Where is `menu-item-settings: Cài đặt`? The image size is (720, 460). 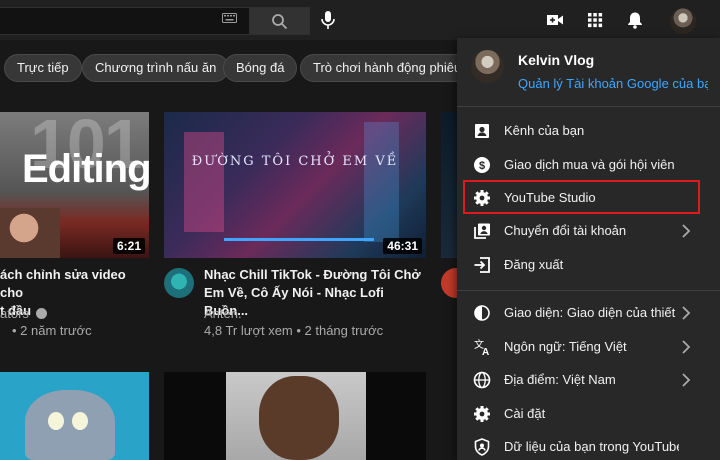
menu-item-settings: Cài đặt is located at coordinates (588, 414).